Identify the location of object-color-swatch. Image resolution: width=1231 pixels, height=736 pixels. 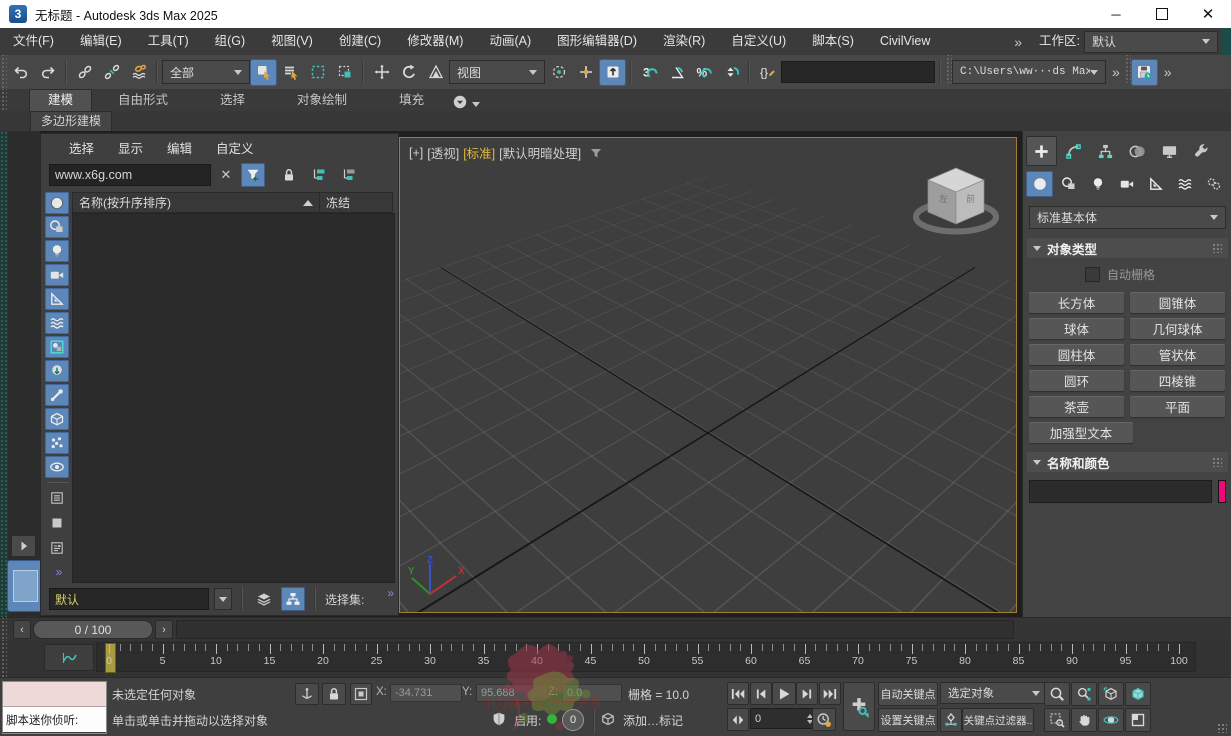
(1222, 491).